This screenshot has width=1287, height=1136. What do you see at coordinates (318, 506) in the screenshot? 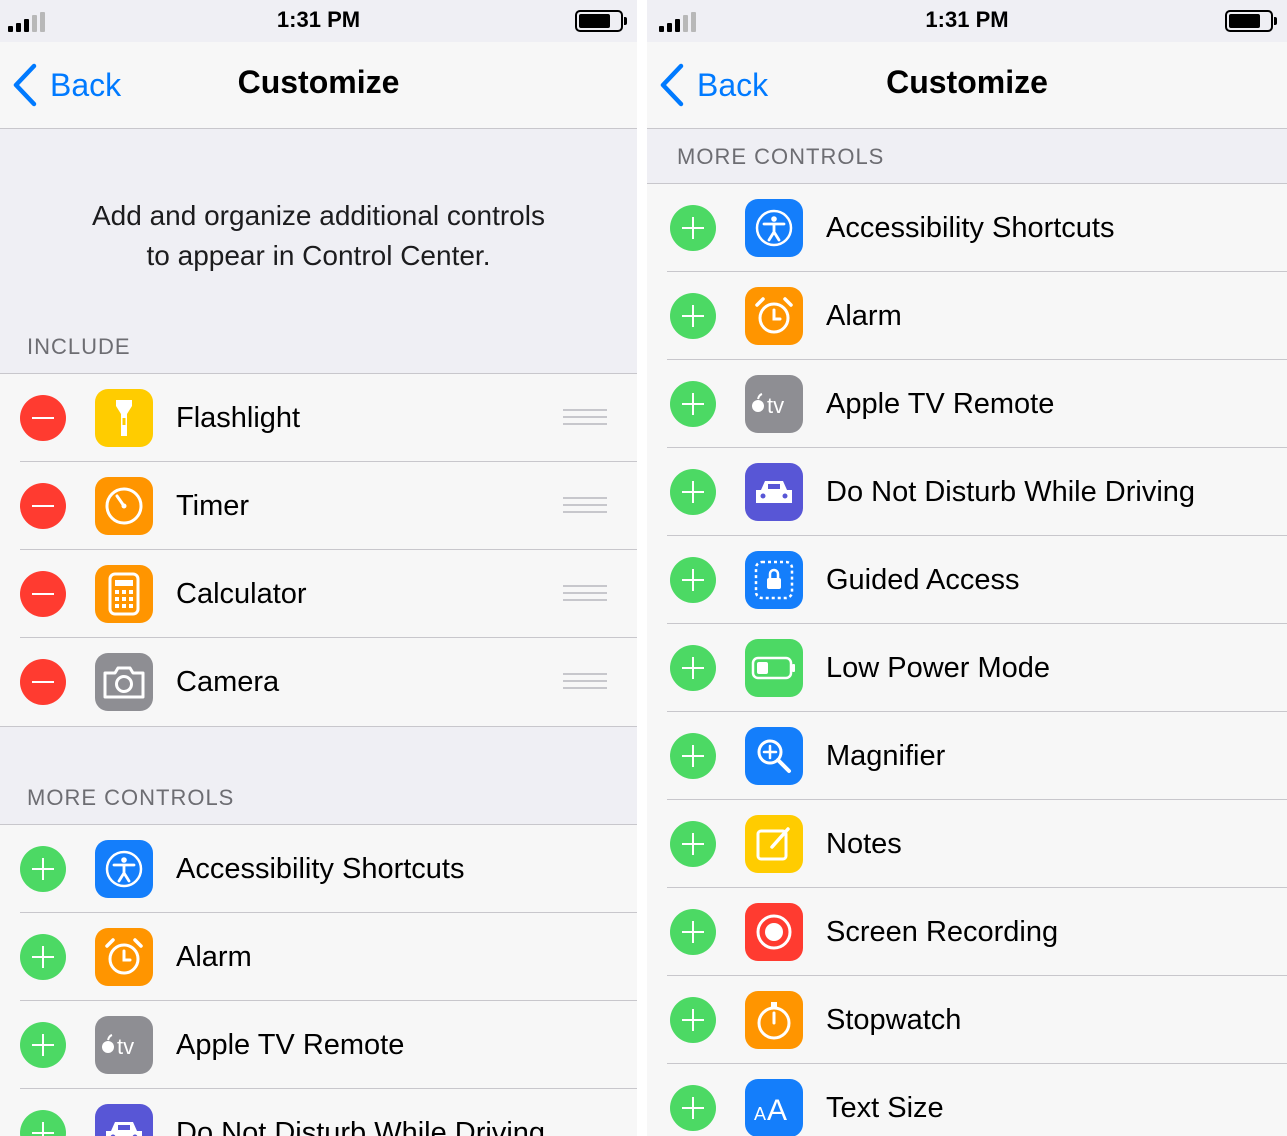
I see `list-item-timer: Timer` at bounding box center [318, 506].